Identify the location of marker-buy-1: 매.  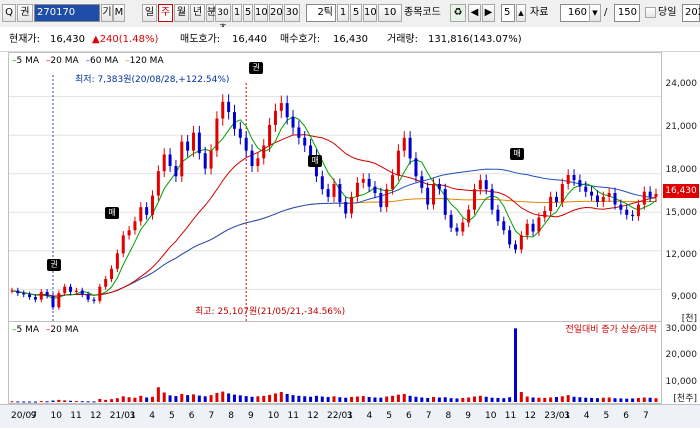
(112, 213).